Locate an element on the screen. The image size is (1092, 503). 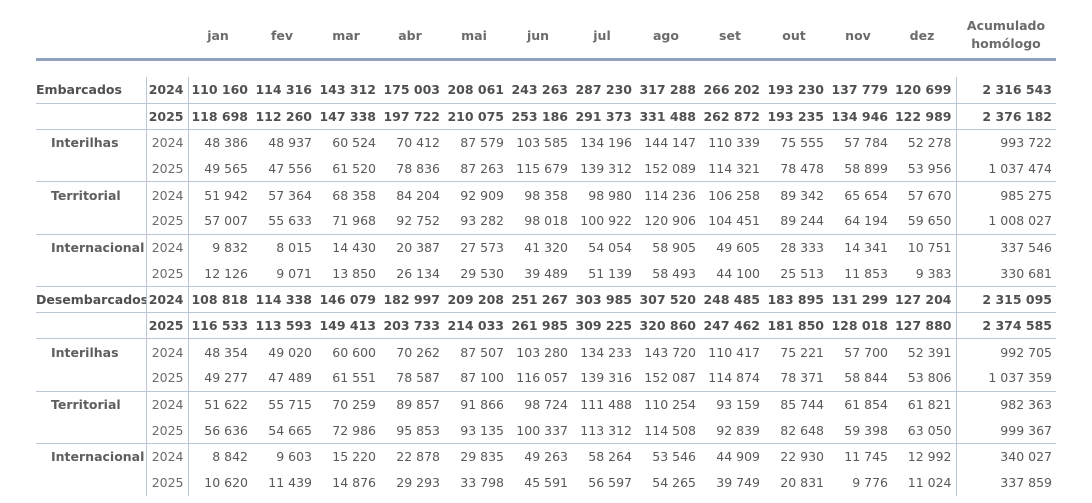
month-value-cell: 58 905 is located at coordinates (674, 247).